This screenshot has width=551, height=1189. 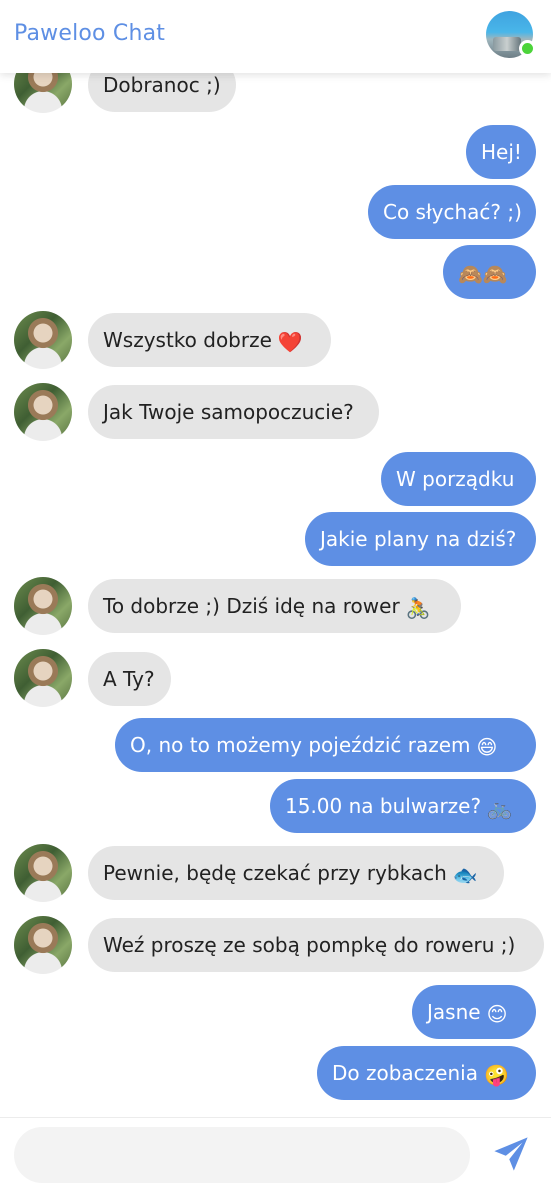 What do you see at coordinates (300, 745) in the screenshot?
I see `message-text: O, no to możemy pojeździć razem` at bounding box center [300, 745].